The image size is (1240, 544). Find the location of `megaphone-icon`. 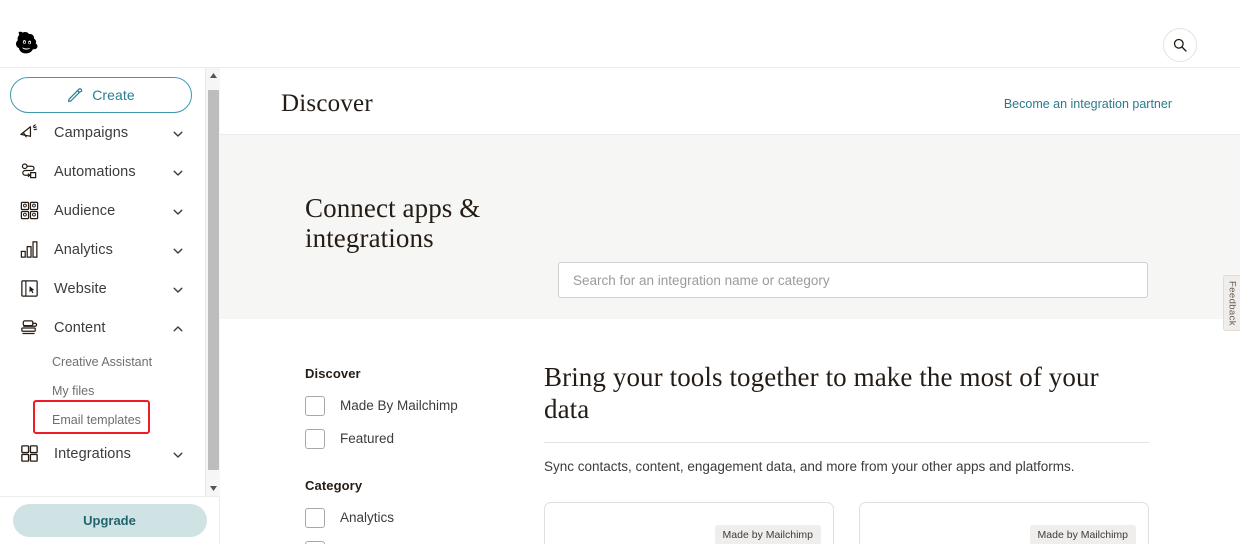

megaphone-icon is located at coordinates (29, 133).